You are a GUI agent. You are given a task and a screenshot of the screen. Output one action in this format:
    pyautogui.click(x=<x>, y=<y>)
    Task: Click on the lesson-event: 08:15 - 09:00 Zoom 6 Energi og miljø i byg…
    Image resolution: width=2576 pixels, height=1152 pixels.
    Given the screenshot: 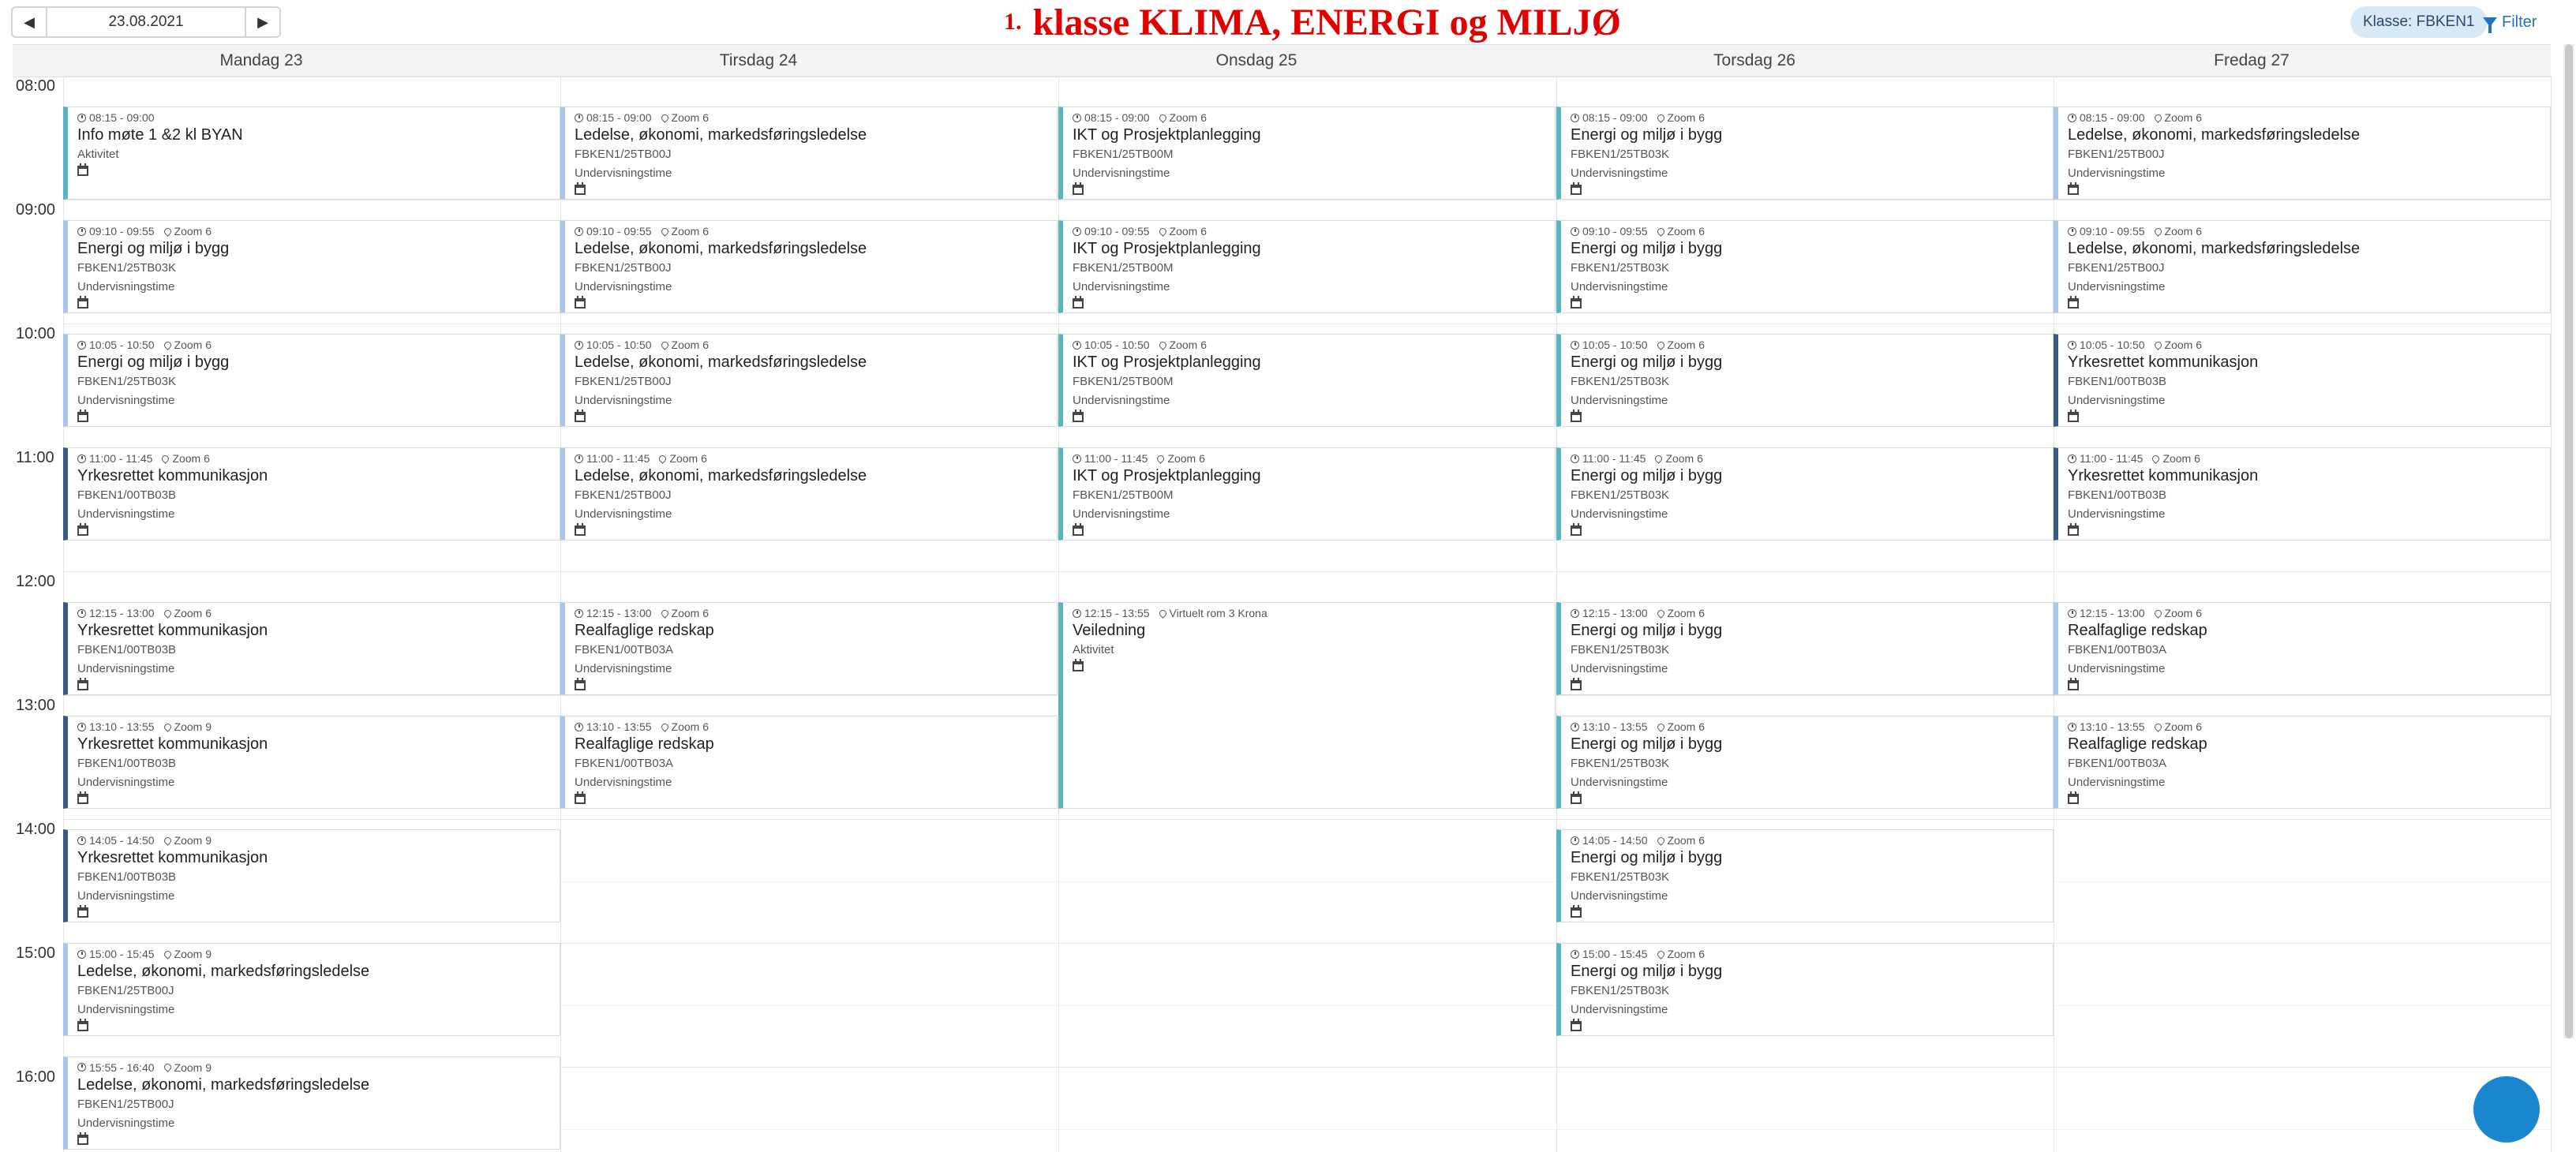 What is the action you would take?
    pyautogui.click(x=1805, y=153)
    